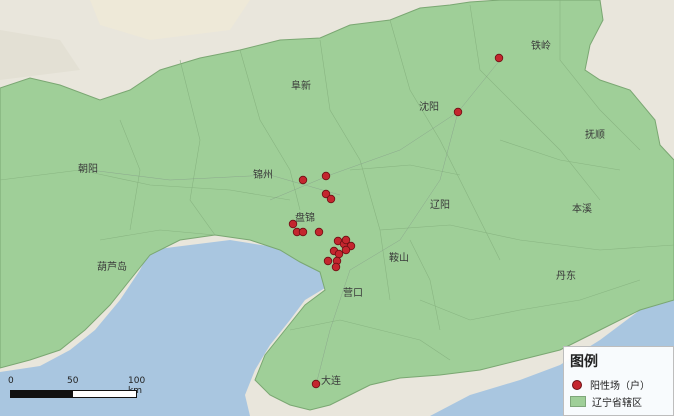 The image size is (674, 416). I want to click on legend-row-positive-farm: 阳性场（户）, so click(610, 384).